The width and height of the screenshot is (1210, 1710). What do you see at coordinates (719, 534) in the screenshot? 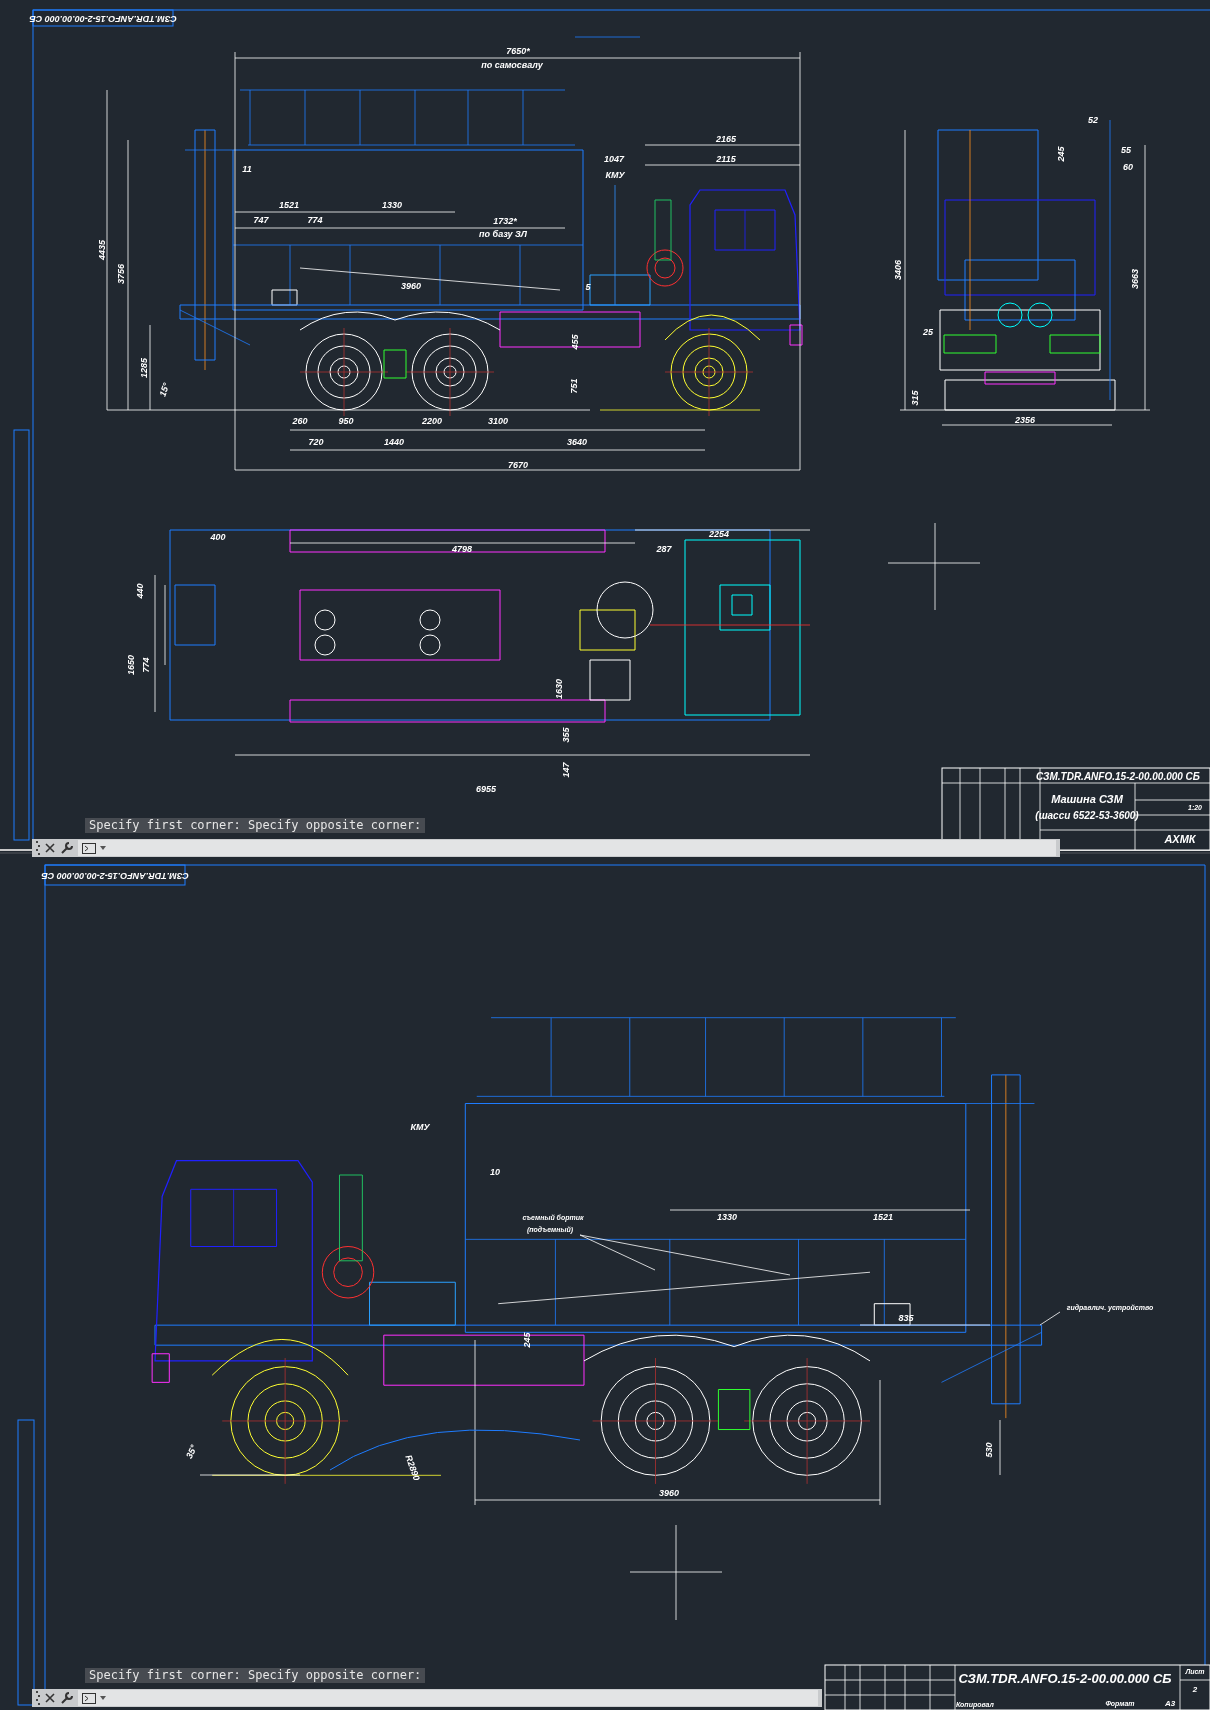
I see `dimension-label: 2254` at bounding box center [719, 534].